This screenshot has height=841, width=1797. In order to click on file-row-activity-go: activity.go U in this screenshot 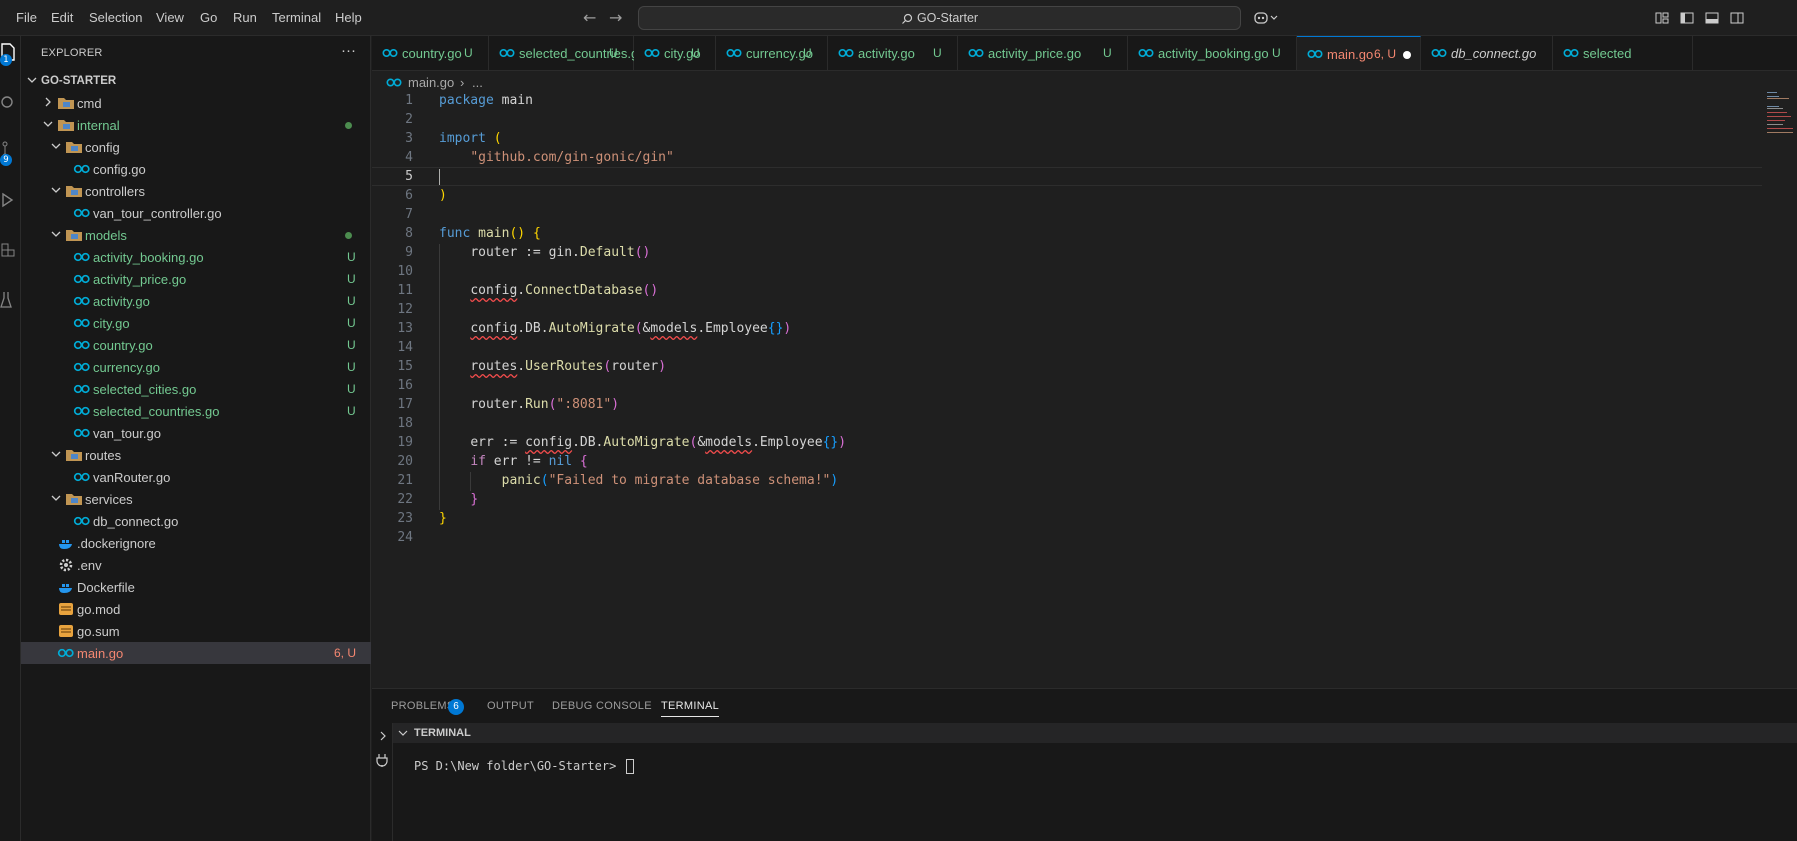, I will do `click(196, 301)`.